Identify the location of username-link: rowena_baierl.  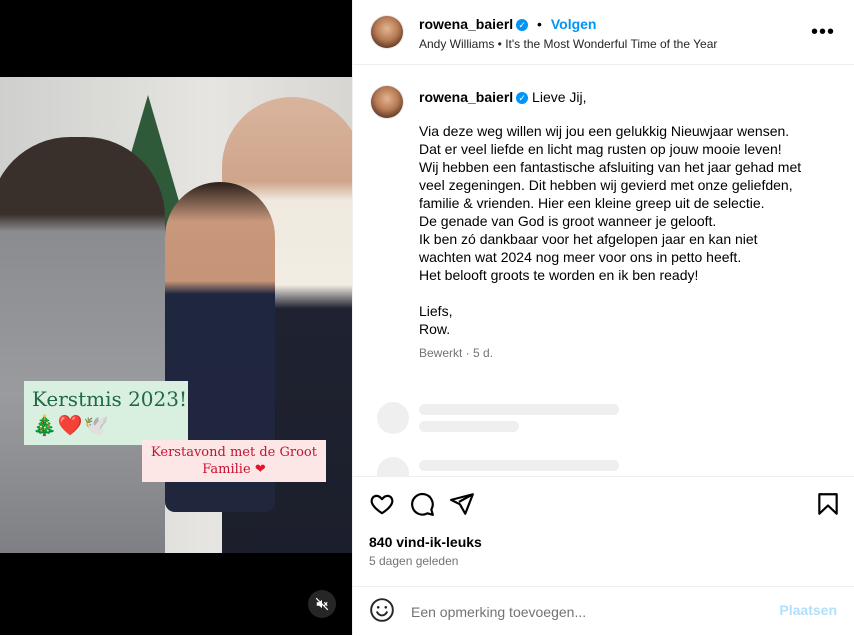
(466, 24).